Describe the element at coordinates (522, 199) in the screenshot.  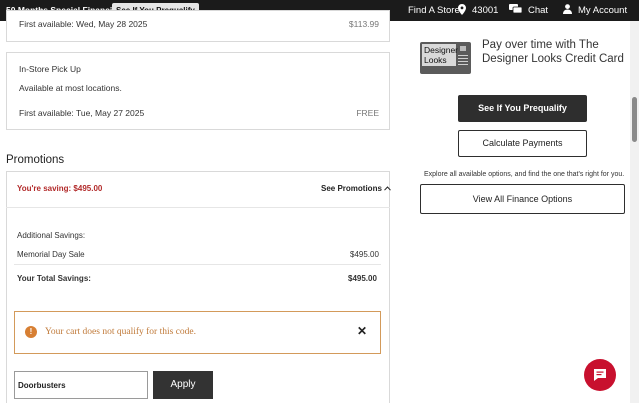
I see `view-finance-options-button: View All Finance Options` at that location.